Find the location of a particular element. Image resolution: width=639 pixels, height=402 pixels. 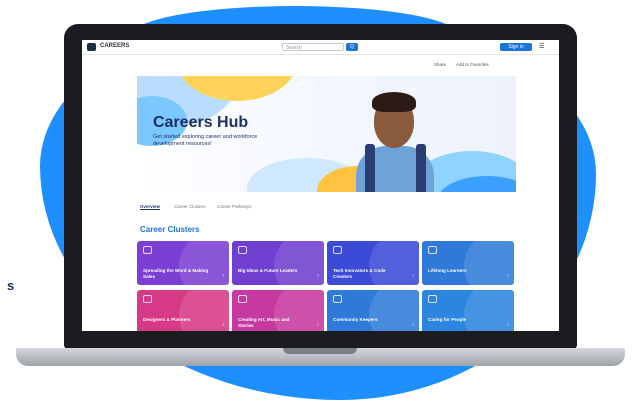

top-navigation: CAREERS Search Q Sign in ☰ is located at coordinates (320, 47).